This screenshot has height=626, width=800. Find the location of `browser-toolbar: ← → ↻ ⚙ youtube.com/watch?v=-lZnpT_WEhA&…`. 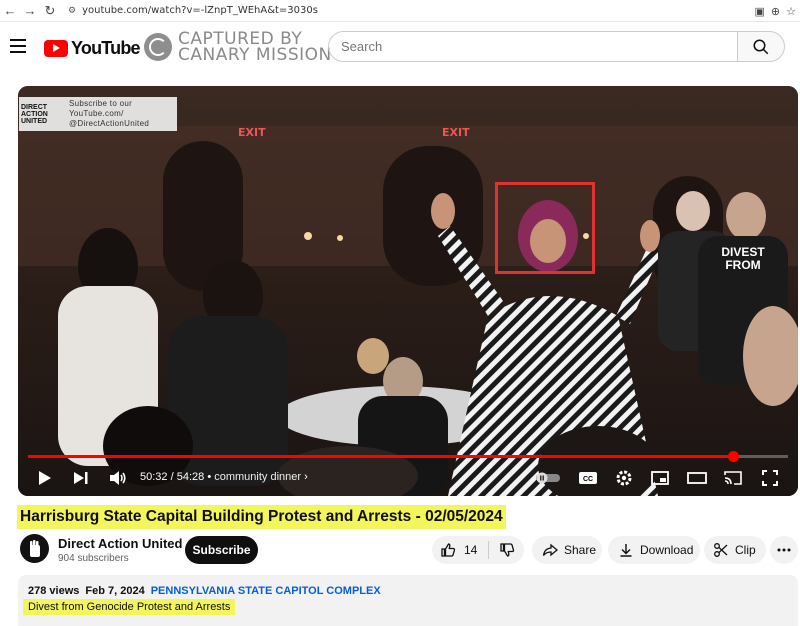

browser-toolbar: ← → ↻ ⚙ youtube.com/watch?v=-lZnpT_WEhA&… is located at coordinates (400, 11).